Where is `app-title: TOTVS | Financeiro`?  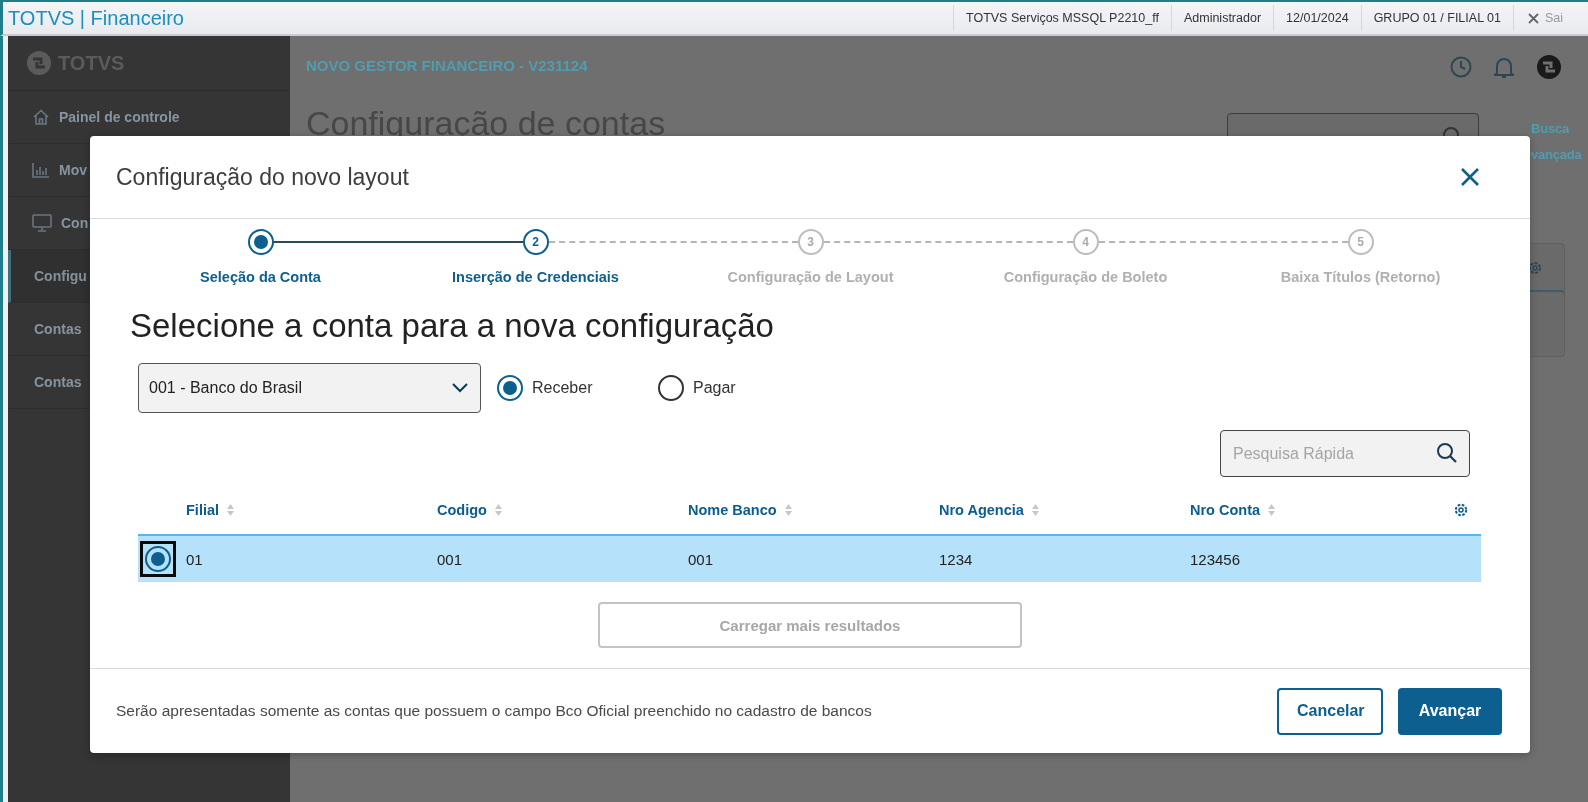
app-title: TOTVS | Financeiro is located at coordinates (96, 18).